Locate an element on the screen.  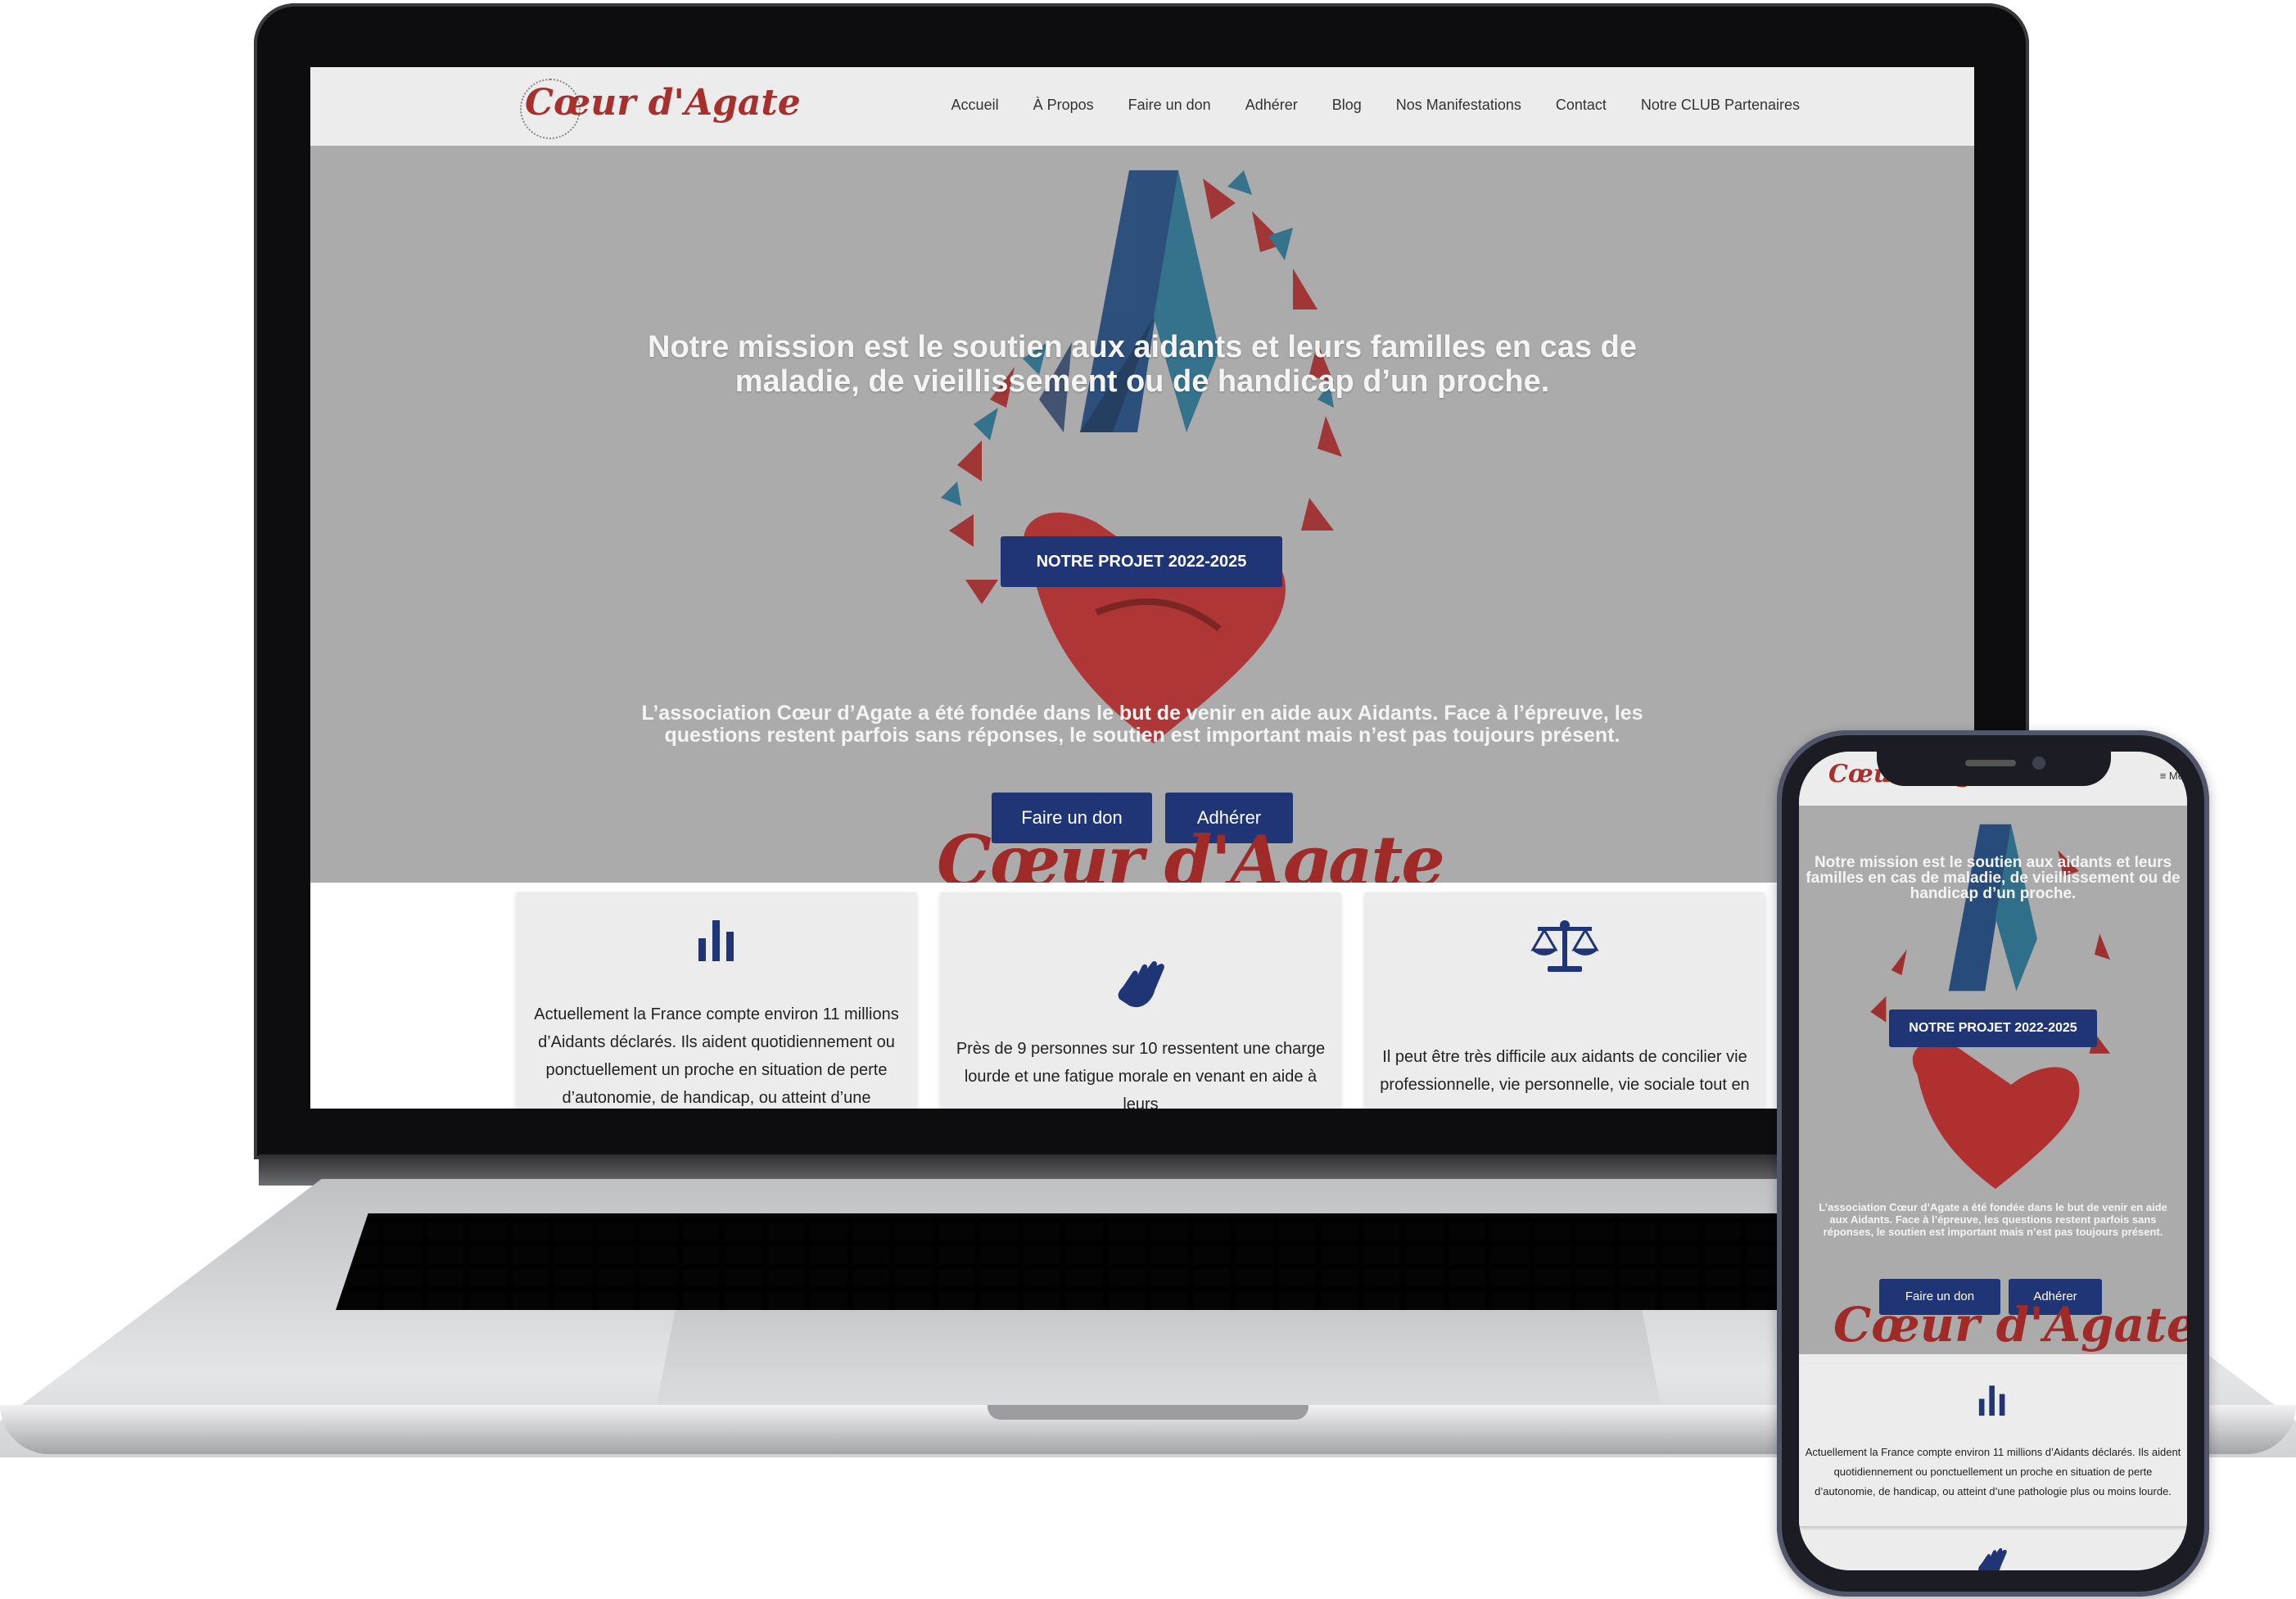
laptop-keyboard is located at coordinates (1146, 1261).